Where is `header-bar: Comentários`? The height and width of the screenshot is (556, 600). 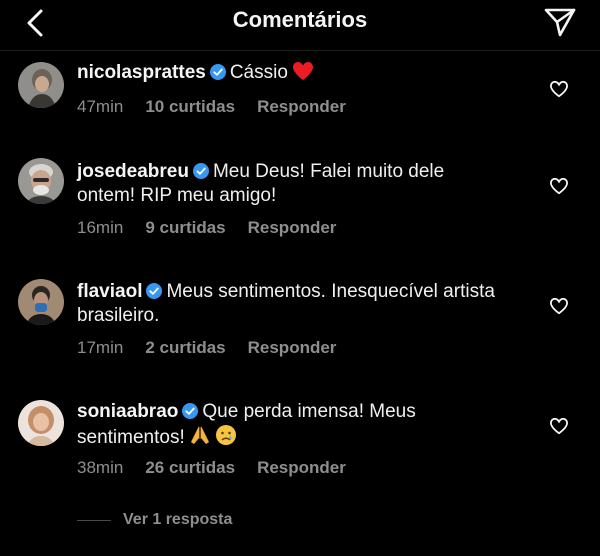
header-bar: Comentários is located at coordinates (300, 25).